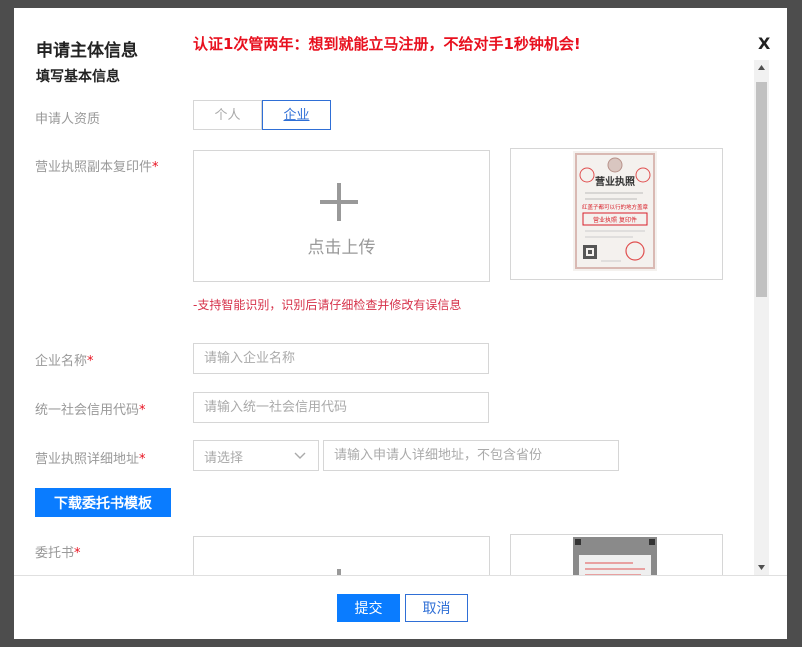 The width and height of the screenshot is (802, 647). Describe the element at coordinates (341, 407) in the screenshot. I see `credit-code-input` at that location.